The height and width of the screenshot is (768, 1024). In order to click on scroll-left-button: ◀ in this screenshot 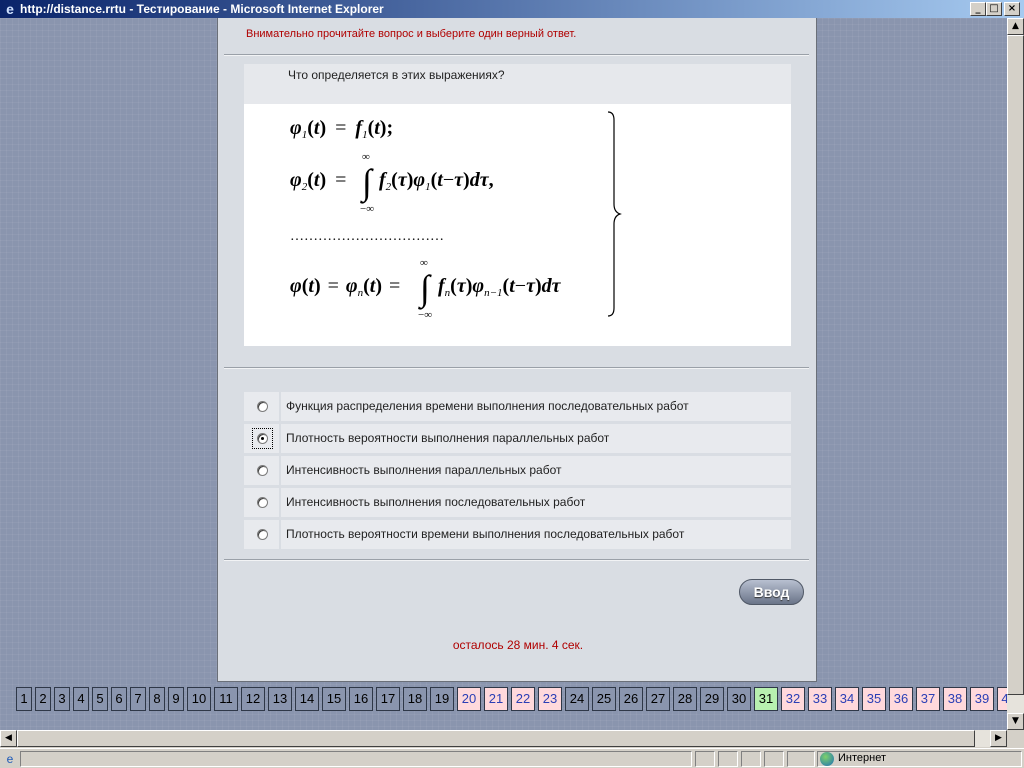, I will do `click(8, 738)`.